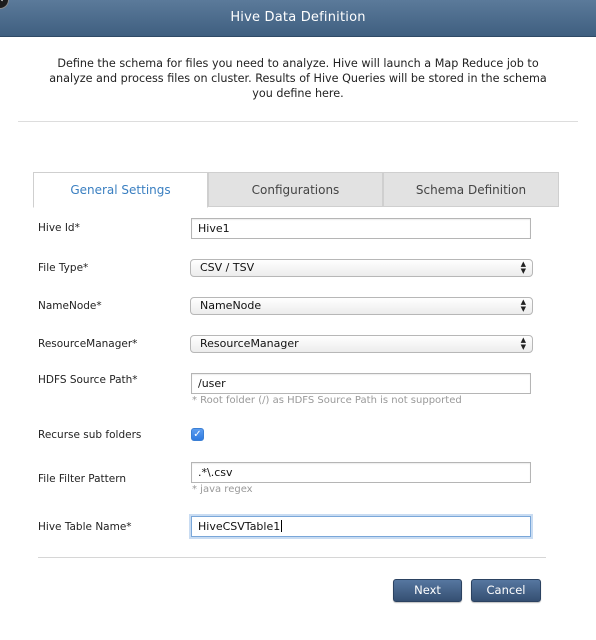 This screenshot has height=640, width=596. What do you see at coordinates (88, 344) in the screenshot?
I see `resource-manager-label: ResourceManager*` at bounding box center [88, 344].